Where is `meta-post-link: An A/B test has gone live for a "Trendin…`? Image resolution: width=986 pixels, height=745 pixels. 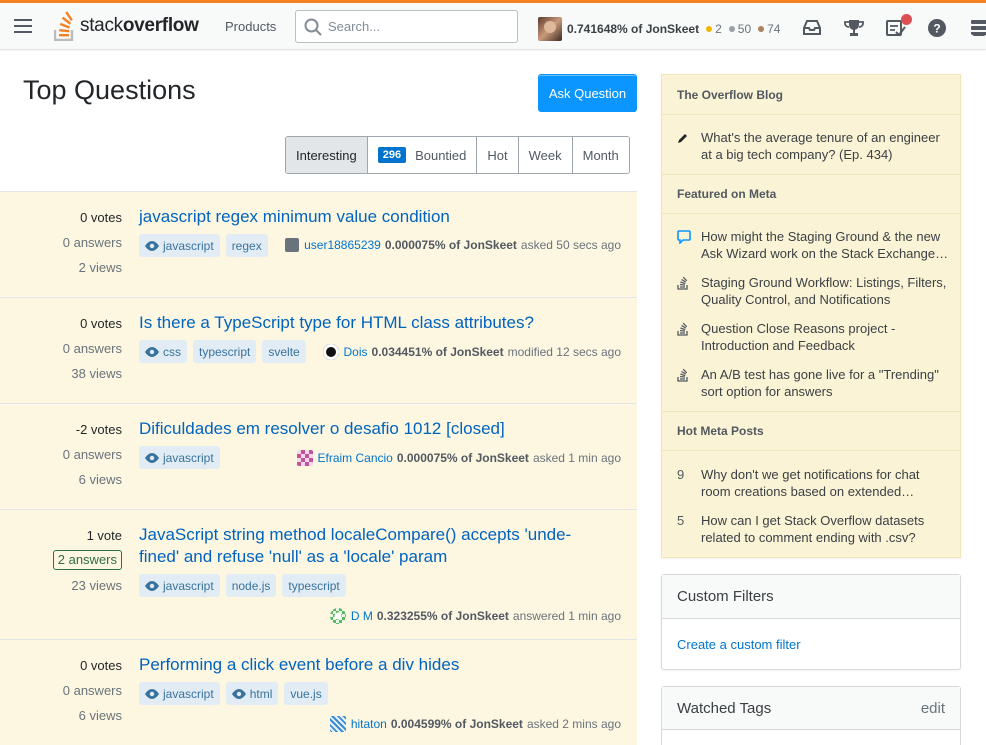
meta-post-link: An A/B test has gone live for a "Trendin… is located at coordinates (814, 383).